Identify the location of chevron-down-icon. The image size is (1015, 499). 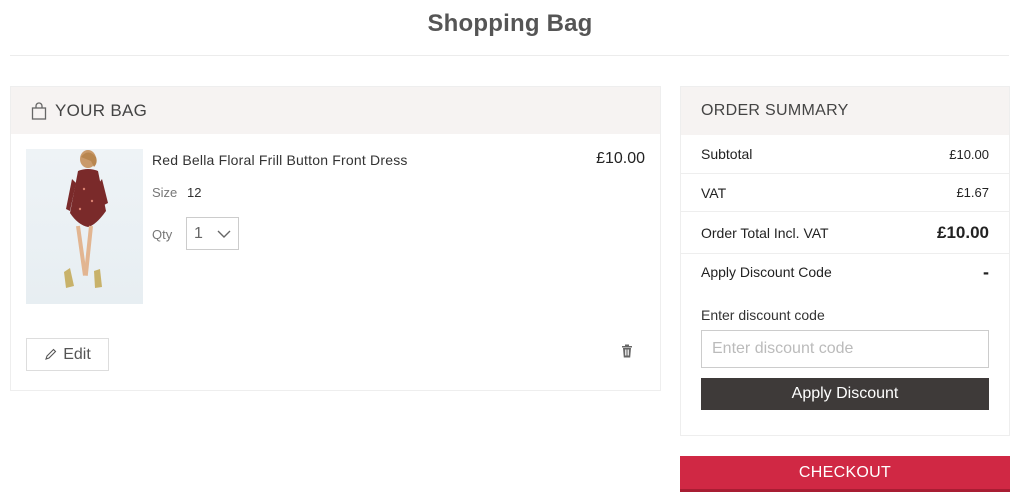
(224, 234).